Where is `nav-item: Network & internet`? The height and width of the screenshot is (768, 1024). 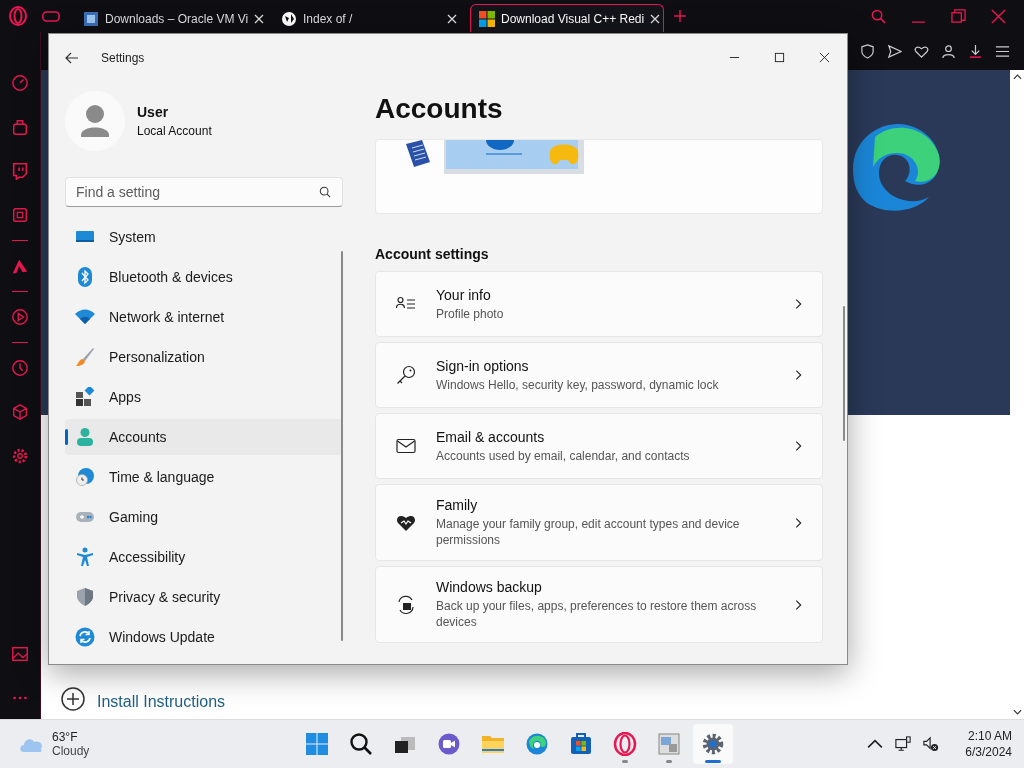 nav-item: Network & internet is located at coordinates (204, 317).